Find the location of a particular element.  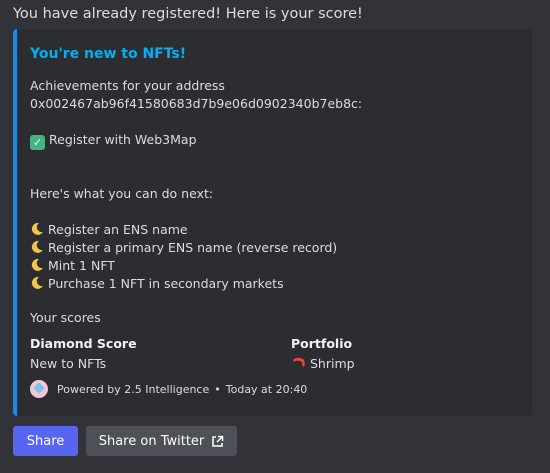

external-link-icon is located at coordinates (218, 441).